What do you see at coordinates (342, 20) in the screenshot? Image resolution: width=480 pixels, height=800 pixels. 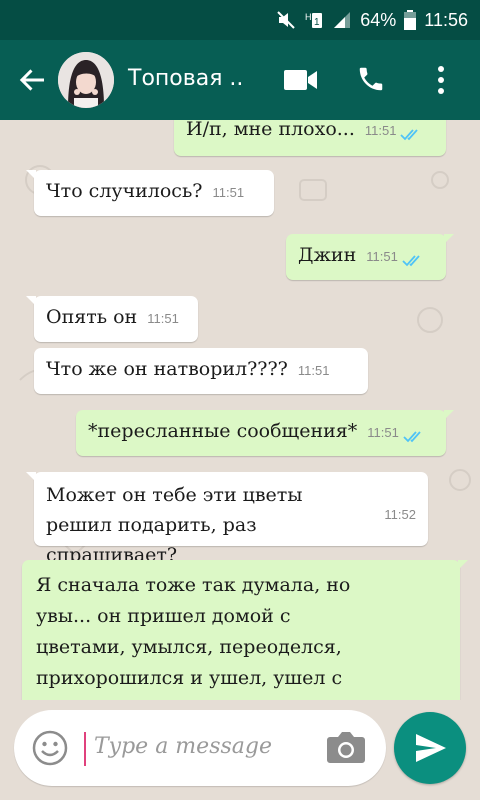 I see `cell-signal-icon` at bounding box center [342, 20].